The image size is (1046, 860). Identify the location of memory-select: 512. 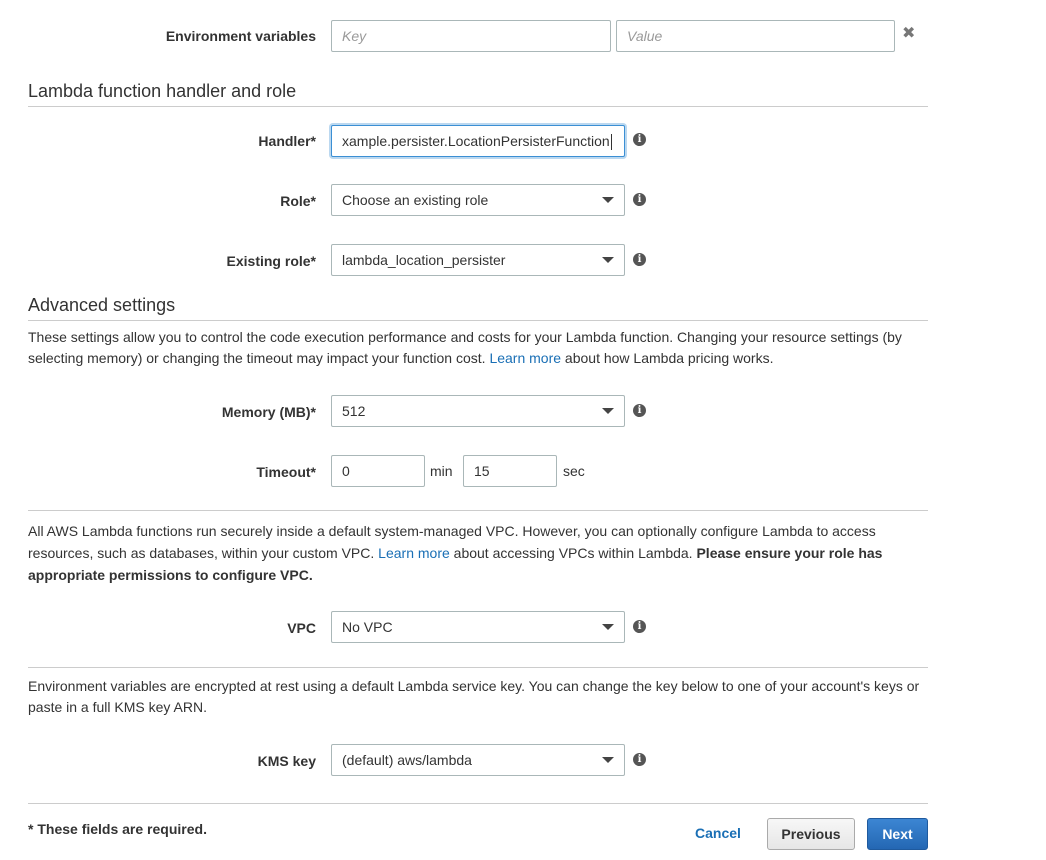
(478, 411).